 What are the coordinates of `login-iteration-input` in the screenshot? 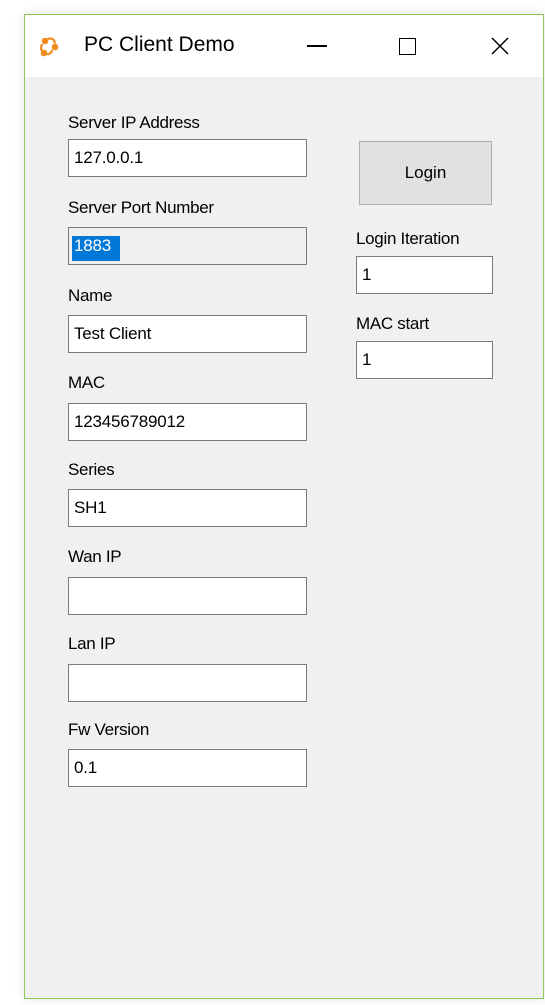 It's located at (424, 275).